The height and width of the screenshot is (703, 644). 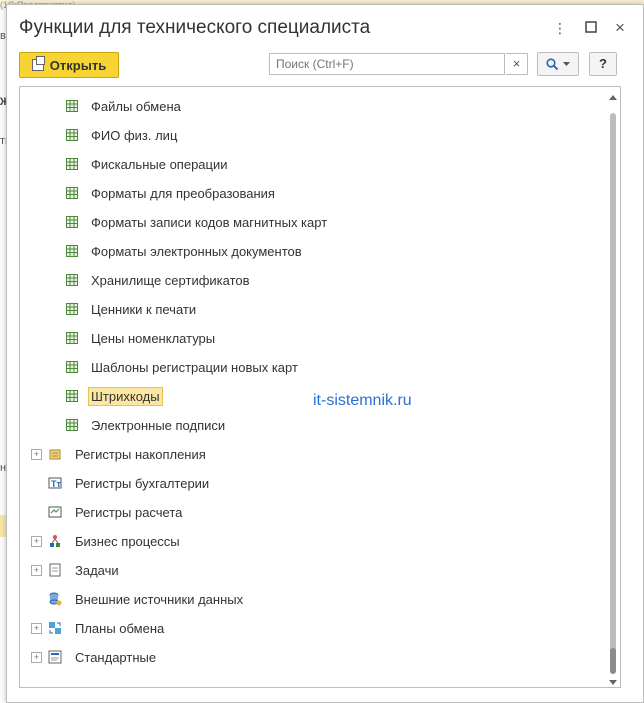 I want to click on tree-group-label: Регистры расчета, so click(x=129, y=512).